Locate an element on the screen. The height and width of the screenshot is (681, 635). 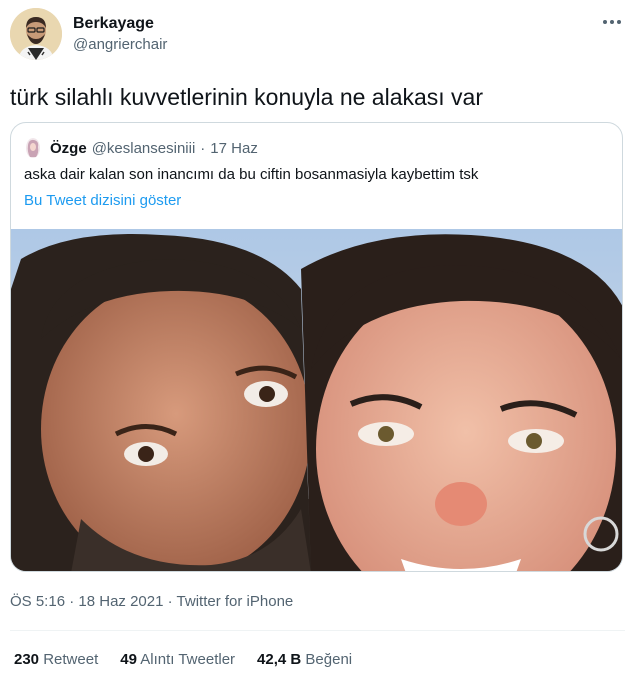
quoted-tweet-header: Özge @keslansesiniii · 17 Haz is located at coordinates (141, 148).